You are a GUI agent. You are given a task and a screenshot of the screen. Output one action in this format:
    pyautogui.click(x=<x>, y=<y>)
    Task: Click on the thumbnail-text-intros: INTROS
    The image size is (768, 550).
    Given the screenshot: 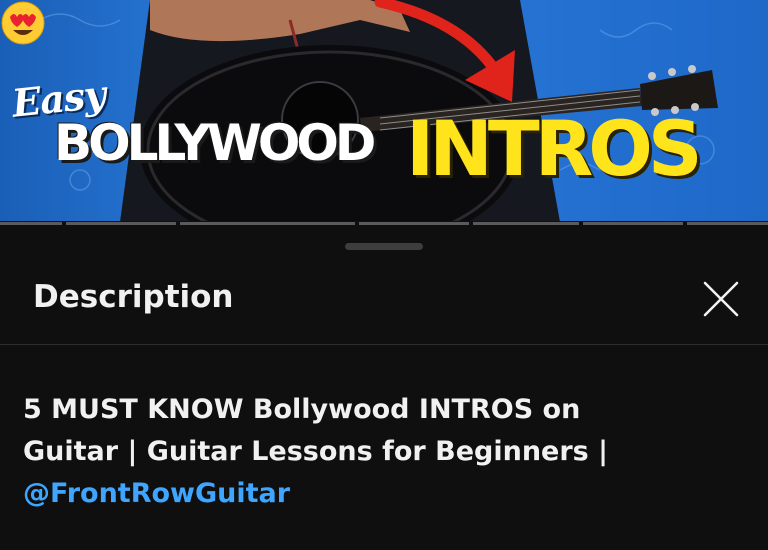 What is the action you would take?
    pyautogui.click(x=554, y=148)
    